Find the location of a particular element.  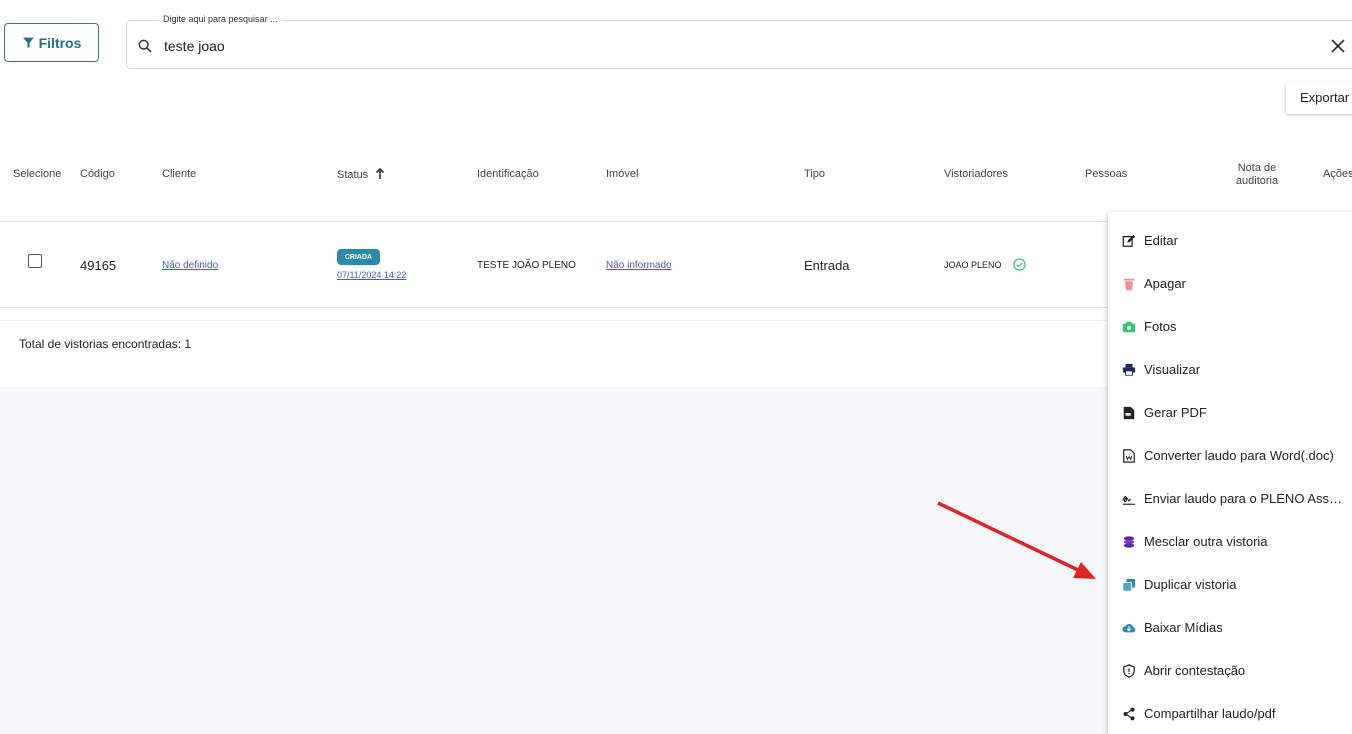

menu-item-delete: Apagar is located at coordinates (1230, 283).